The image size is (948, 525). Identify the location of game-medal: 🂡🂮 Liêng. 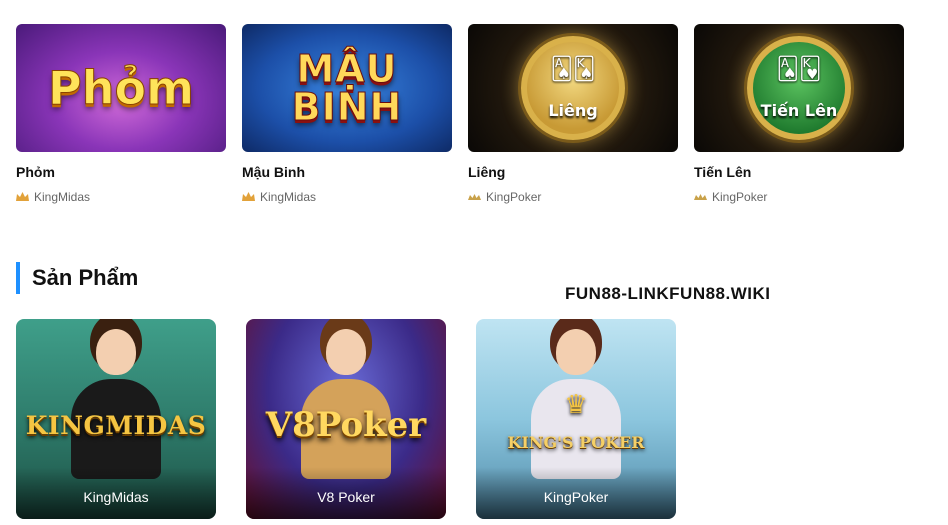
(573, 88).